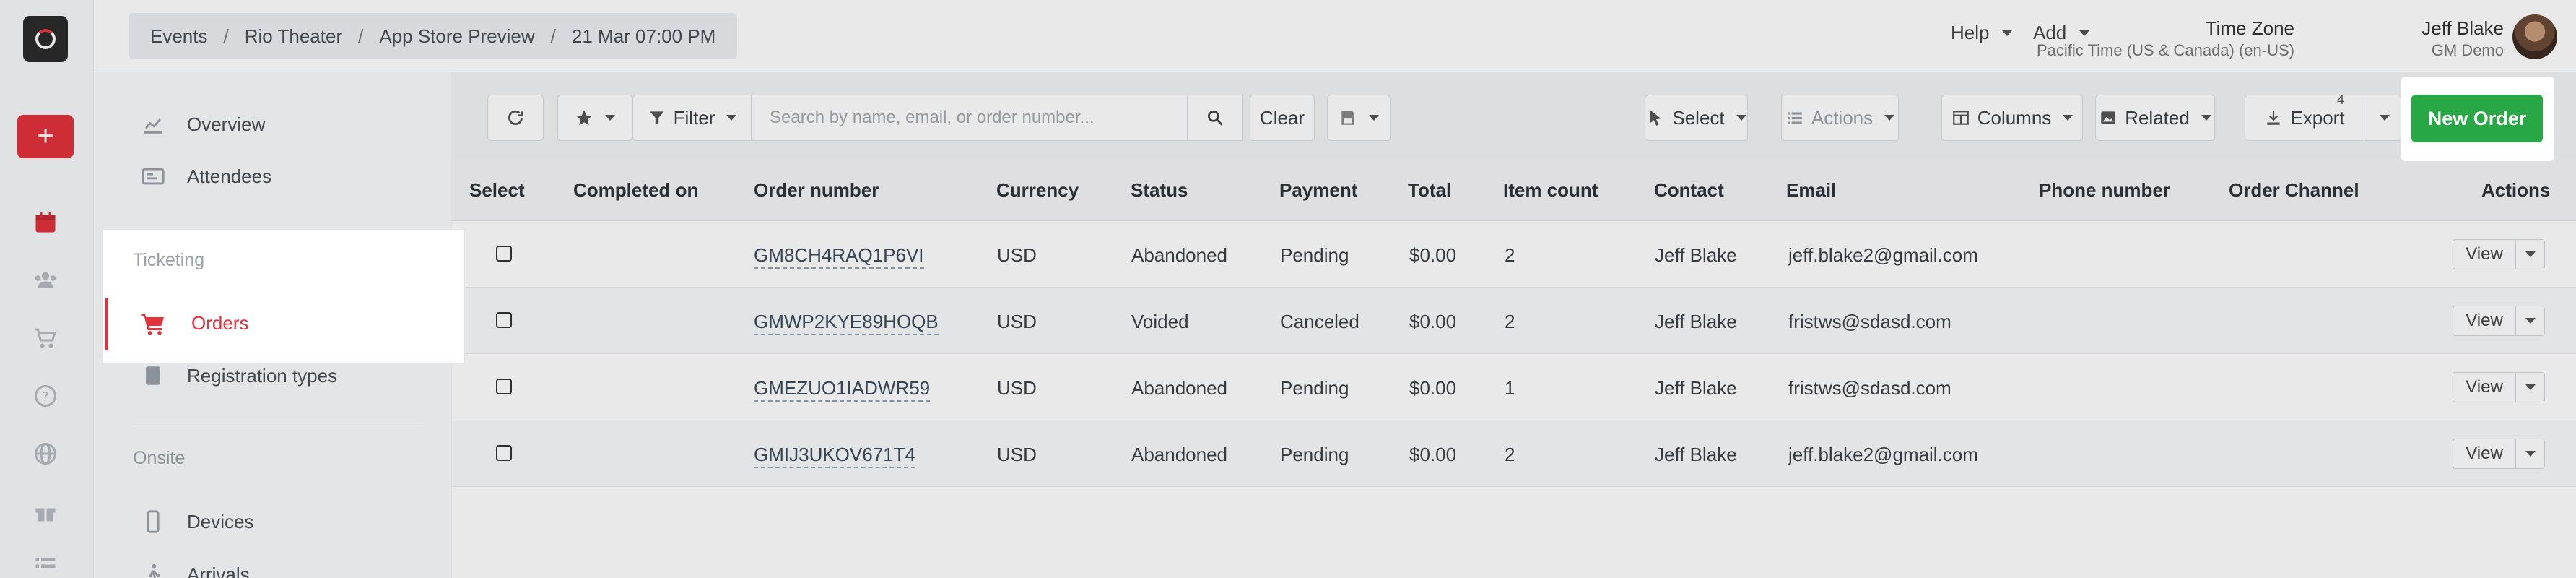 The width and height of the screenshot is (2576, 578). What do you see at coordinates (2462, 38) in the screenshot?
I see `user-menu: Jeff Blake GM Demo` at bounding box center [2462, 38].